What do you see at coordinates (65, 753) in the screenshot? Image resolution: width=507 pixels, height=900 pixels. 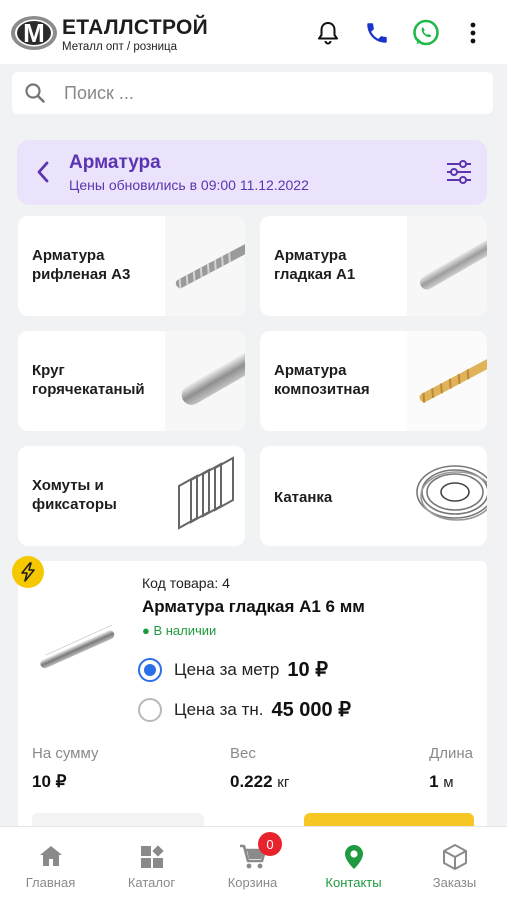 I see `stat-label: На сумму` at bounding box center [65, 753].